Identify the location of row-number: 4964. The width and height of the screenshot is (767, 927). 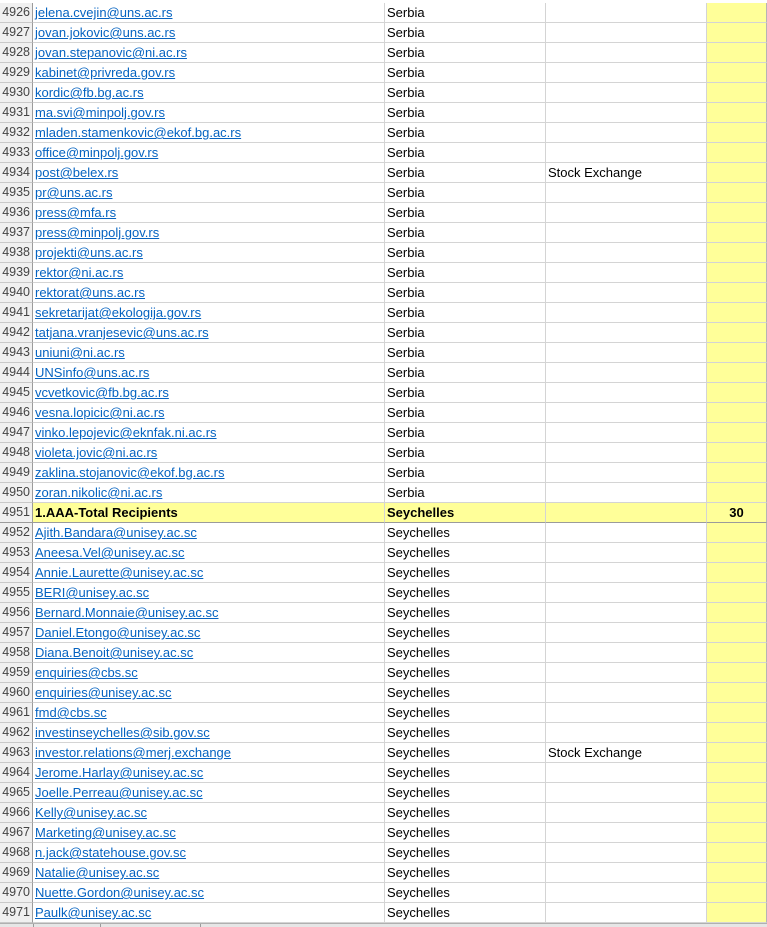
(16, 773).